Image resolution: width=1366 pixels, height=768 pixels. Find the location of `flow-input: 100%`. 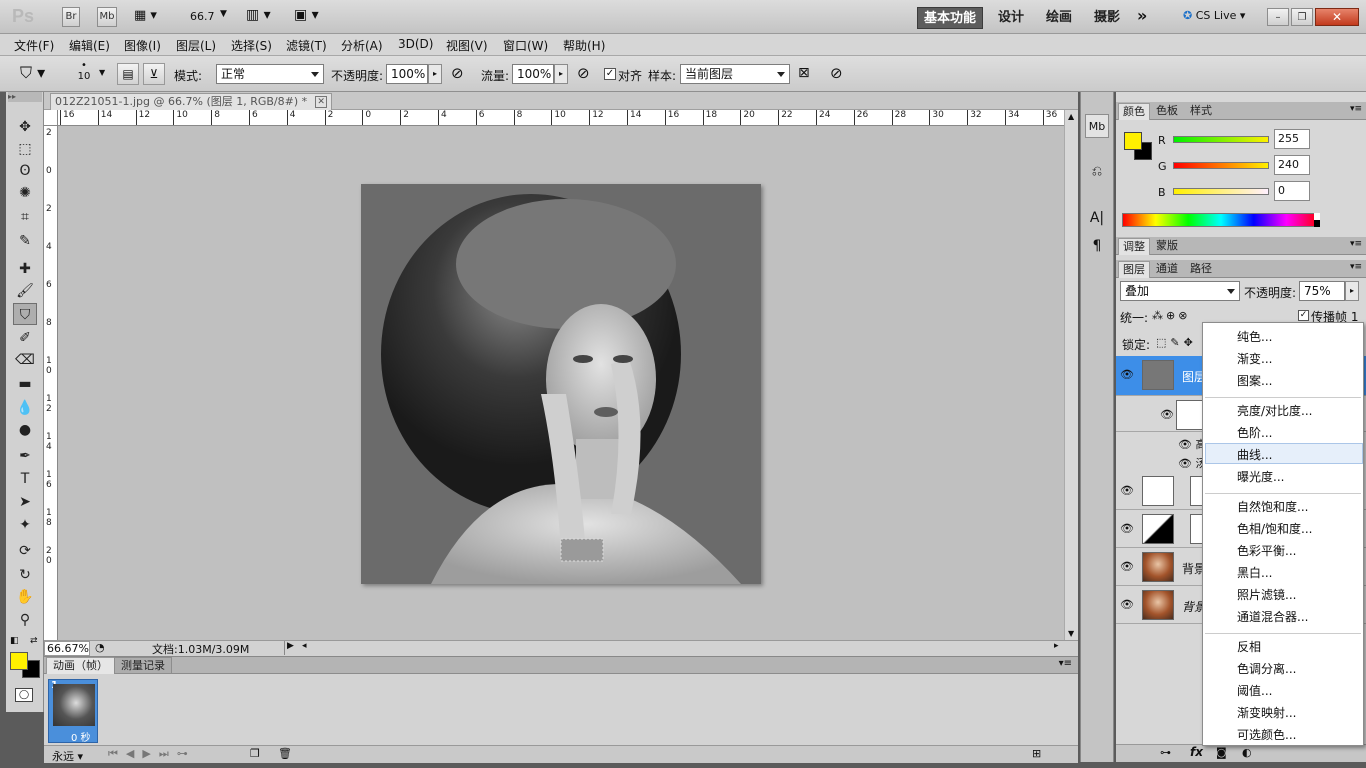

flow-input: 100% is located at coordinates (533, 74).